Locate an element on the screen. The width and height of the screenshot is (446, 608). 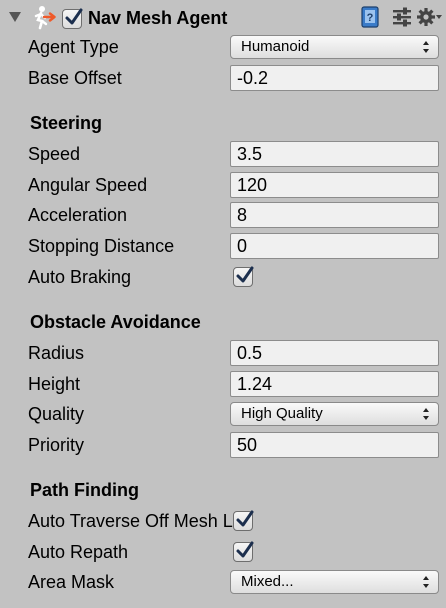
auto-braking-checkbox is located at coordinates (243, 276).